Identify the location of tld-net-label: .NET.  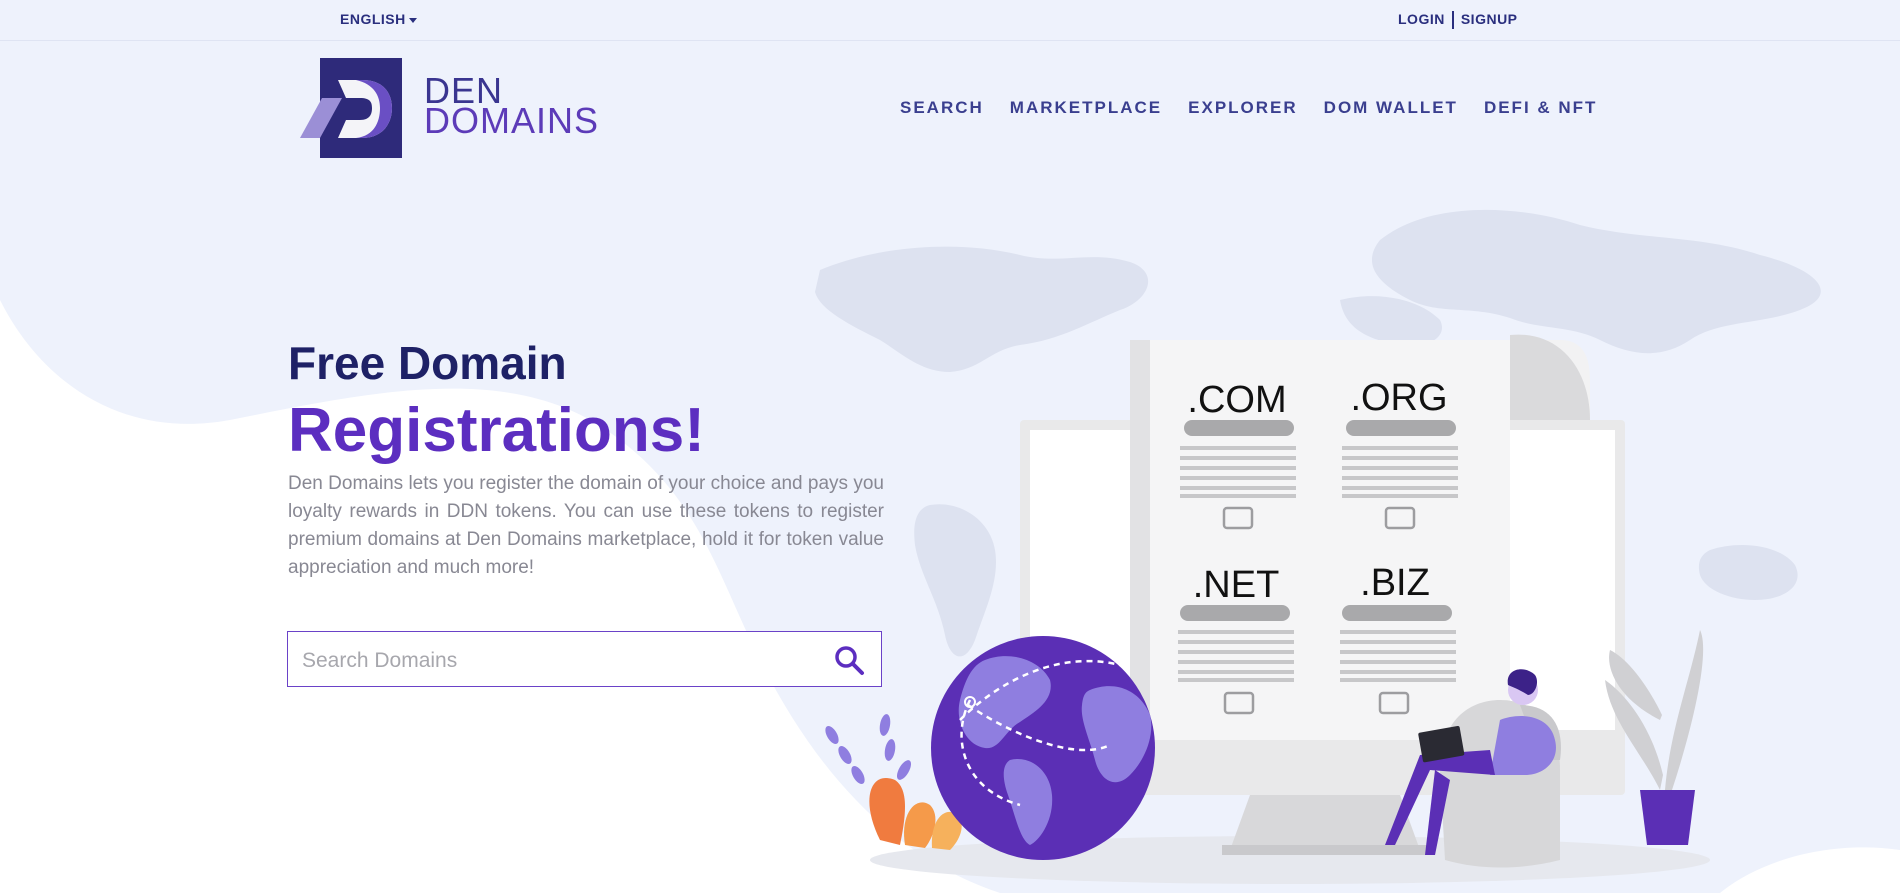
(1236, 585).